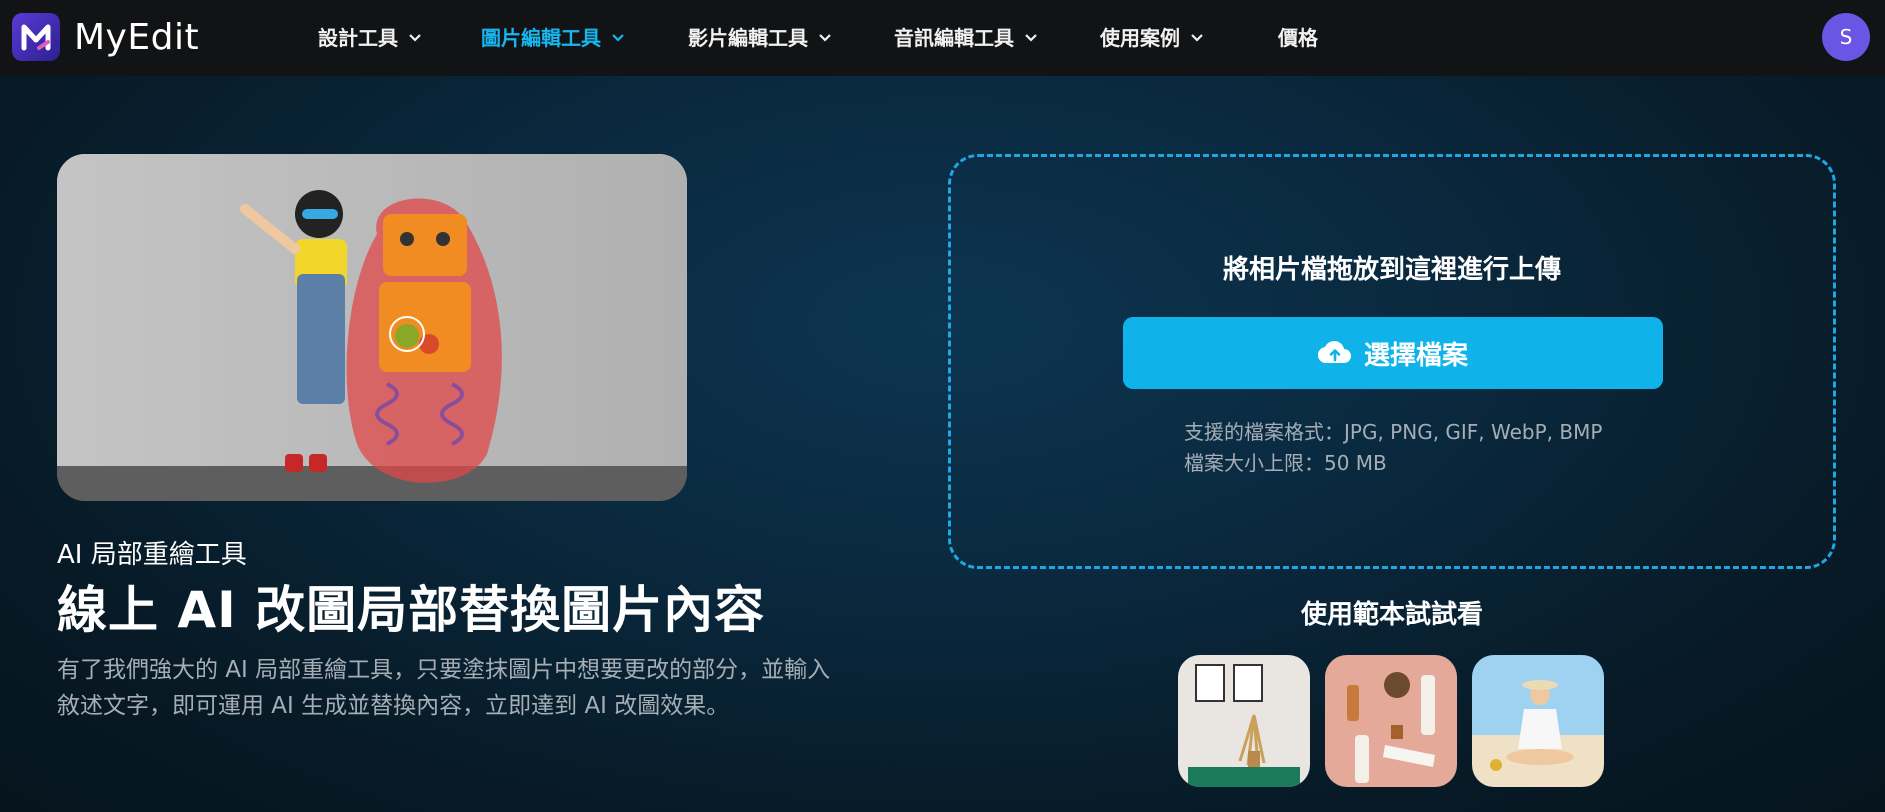 This screenshot has height=812, width=1885. What do you see at coordinates (1538, 721) in the screenshot?
I see `sample-thumbnail-beach` at bounding box center [1538, 721].